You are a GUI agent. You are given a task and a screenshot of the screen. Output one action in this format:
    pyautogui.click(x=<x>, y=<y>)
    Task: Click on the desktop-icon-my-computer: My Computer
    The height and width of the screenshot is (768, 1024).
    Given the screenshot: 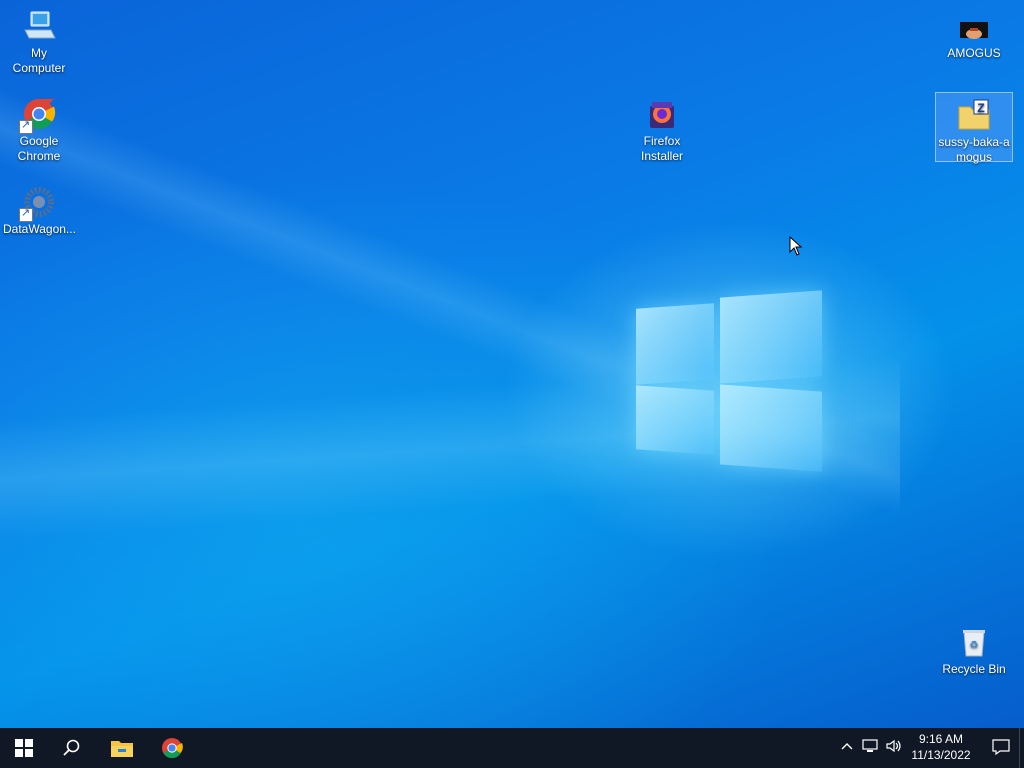 What is the action you would take?
    pyautogui.click(x=39, y=40)
    